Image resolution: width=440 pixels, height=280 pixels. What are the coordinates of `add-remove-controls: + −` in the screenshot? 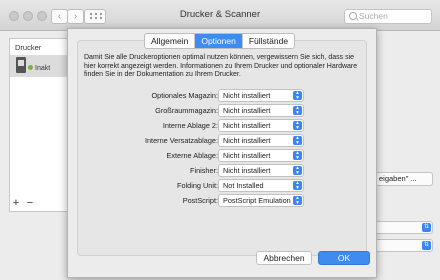 It's located at (24, 204).